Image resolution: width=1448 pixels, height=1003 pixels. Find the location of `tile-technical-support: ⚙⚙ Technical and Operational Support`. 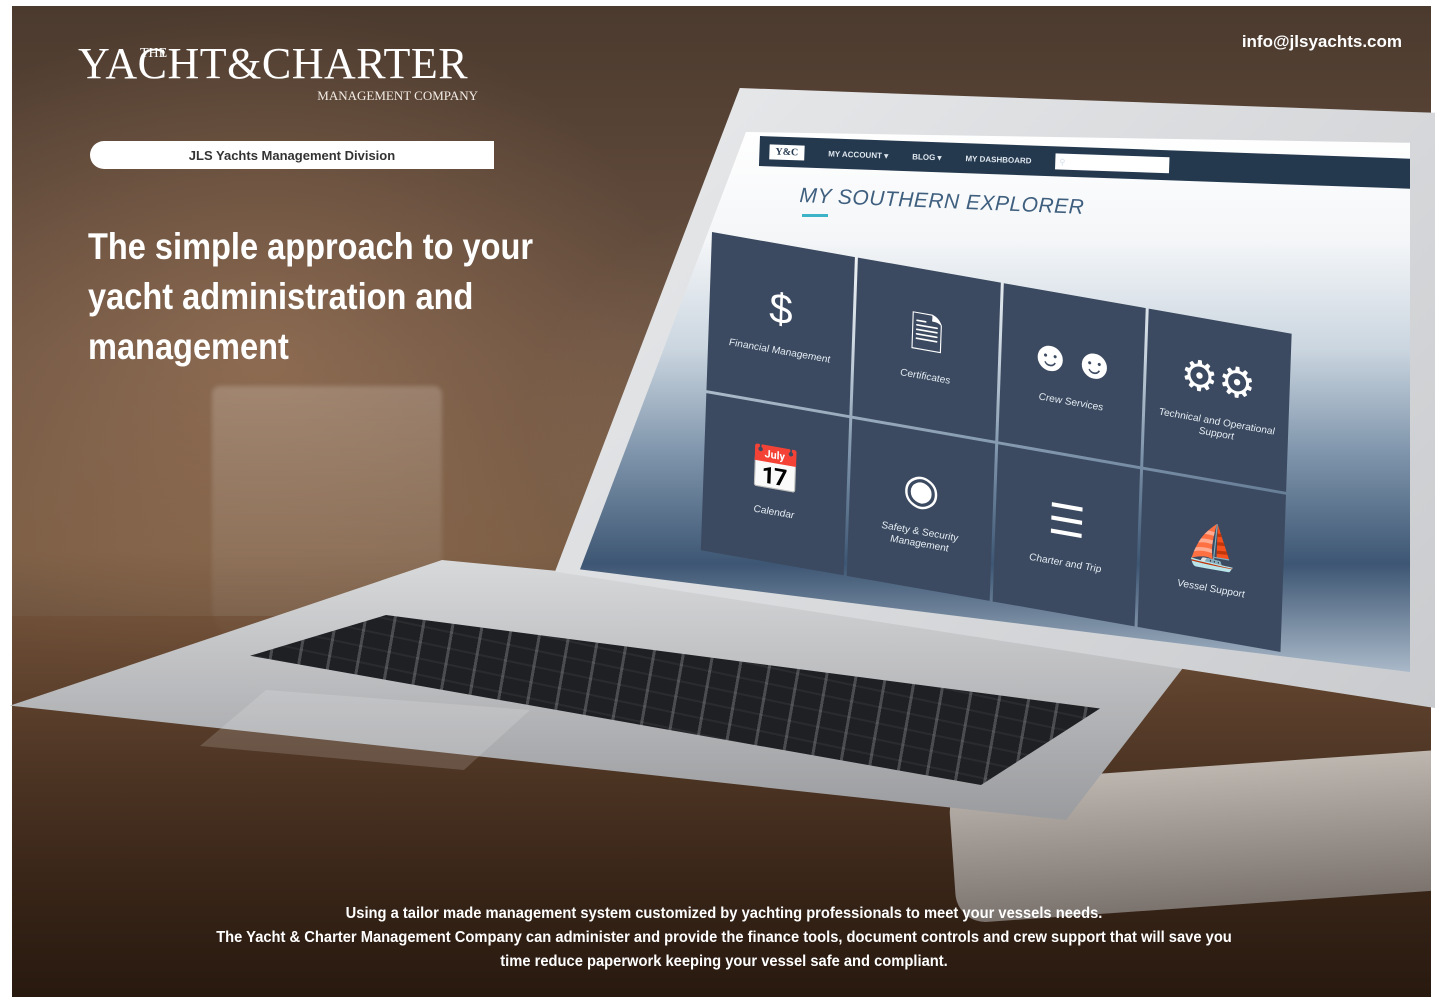

tile-technical-support: ⚙⚙ Technical and Operational Support is located at coordinates (1217, 400).